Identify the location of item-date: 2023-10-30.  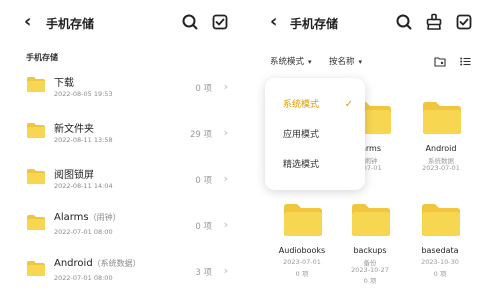
(440, 262).